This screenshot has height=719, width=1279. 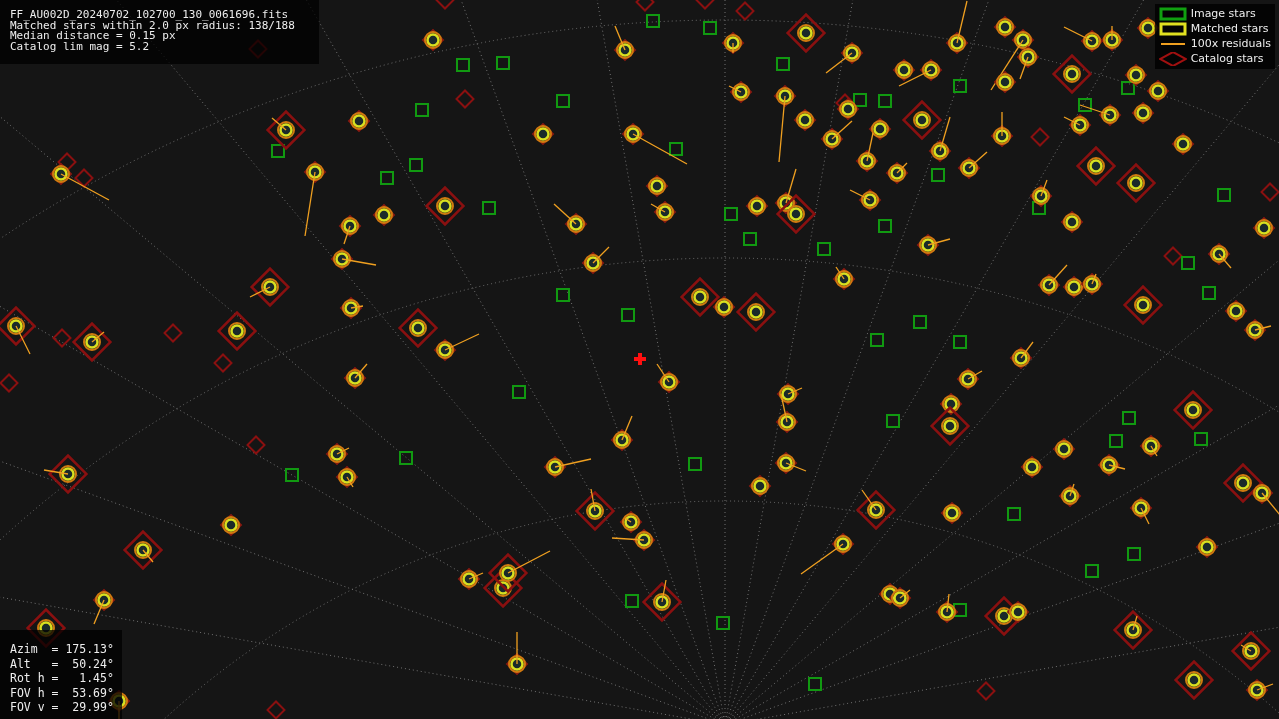 I want to click on info-text: Matched stars within 2.0 px radius: 138/188, so click(x=153, y=25).